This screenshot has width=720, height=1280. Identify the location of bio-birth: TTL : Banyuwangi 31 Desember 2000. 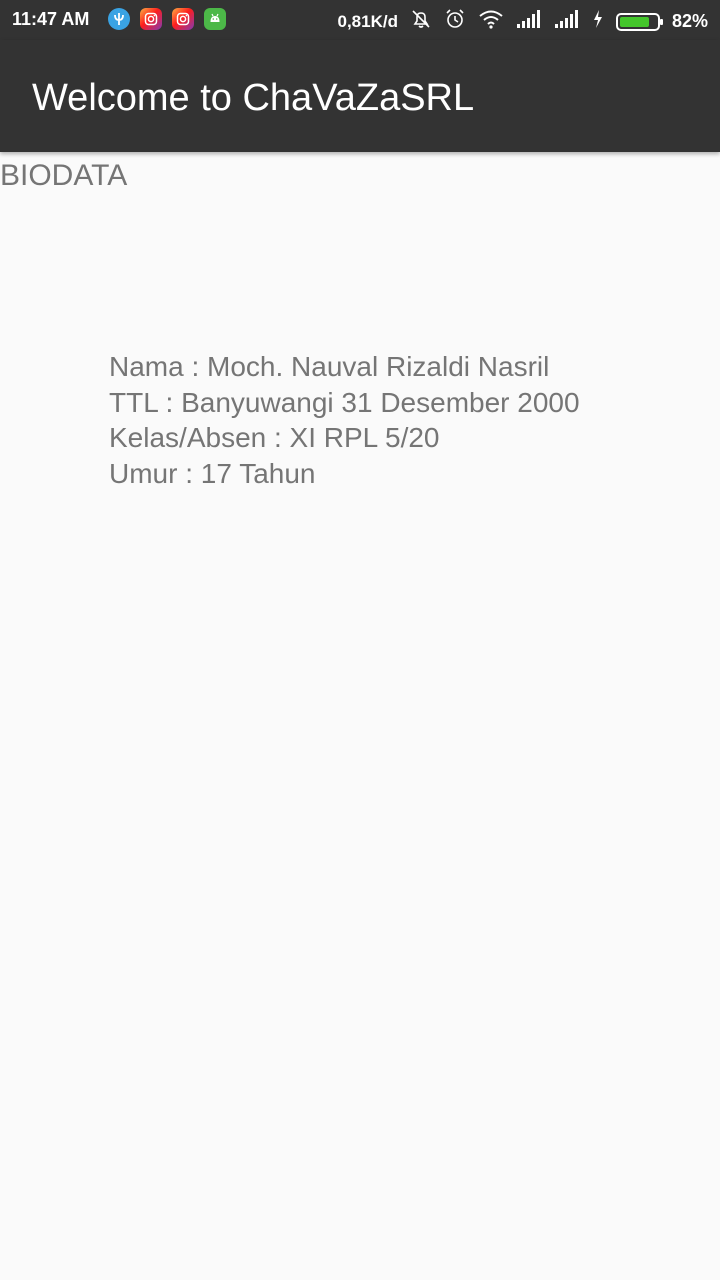
(344, 402).